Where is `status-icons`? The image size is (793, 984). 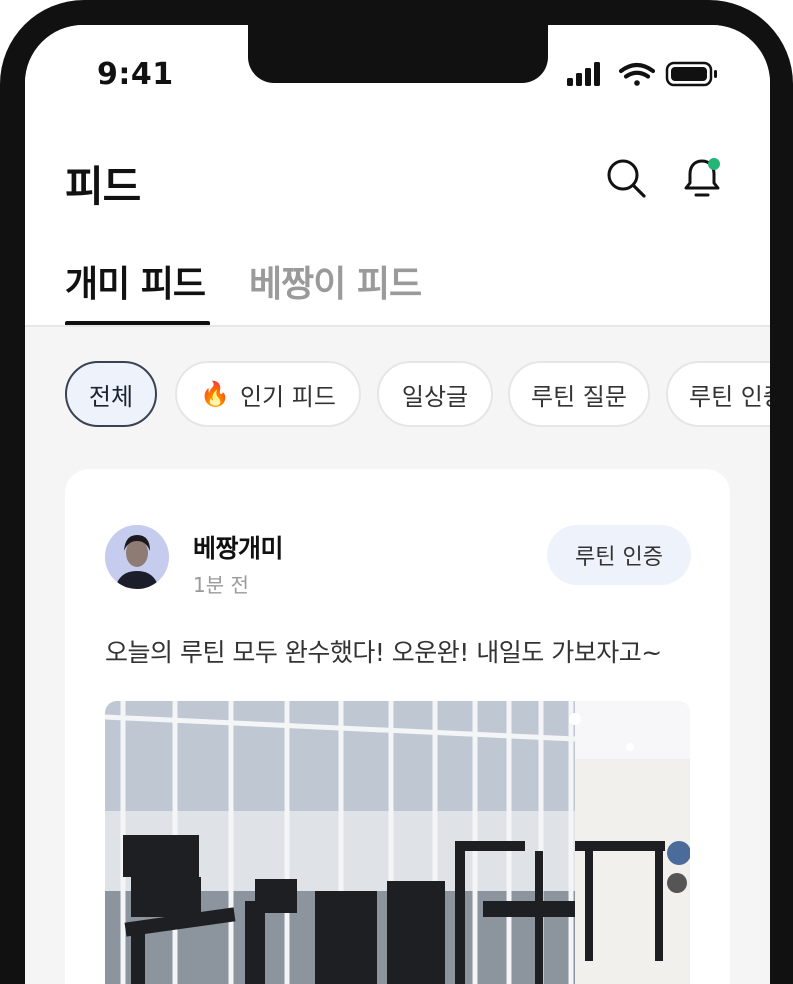
status-icons is located at coordinates (647, 74).